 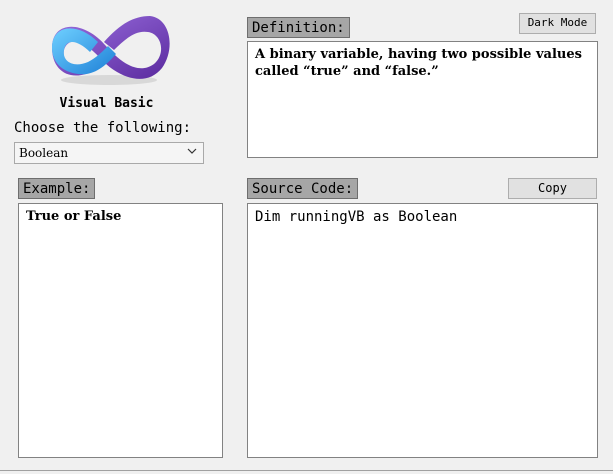 I want to click on source-code-text: Dim runningVB as Boolean, so click(x=356, y=217).